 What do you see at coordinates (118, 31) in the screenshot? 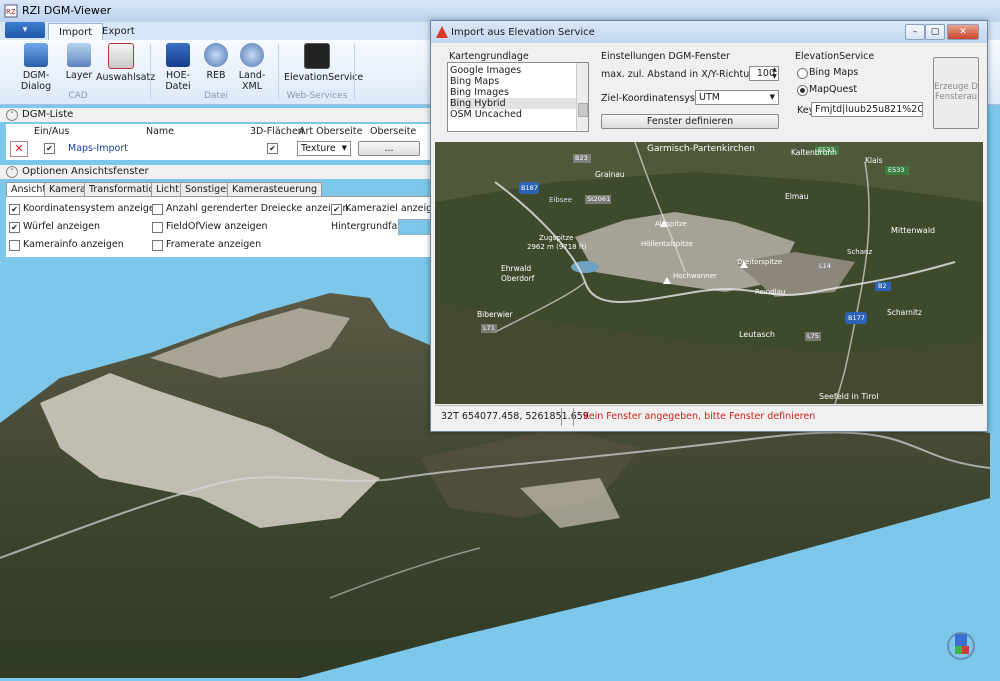
I see `tab-export: Export` at bounding box center [118, 31].